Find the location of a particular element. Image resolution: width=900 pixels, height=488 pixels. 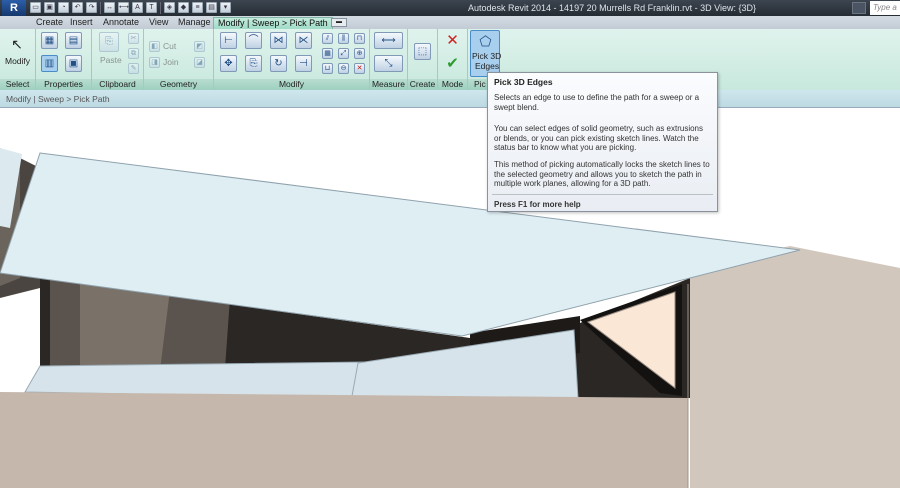

text-icon: T is located at coordinates (151, 7).